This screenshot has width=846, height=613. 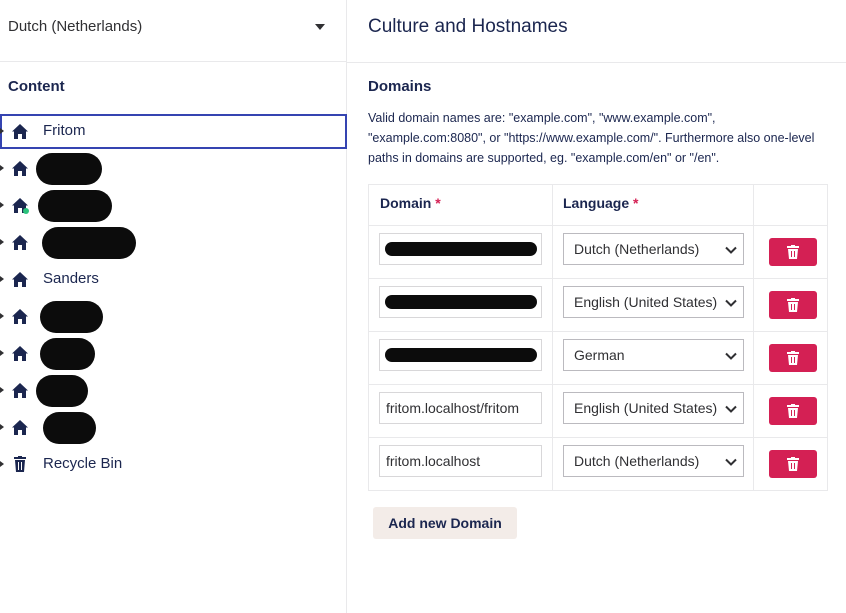 What do you see at coordinates (71, 278) in the screenshot?
I see `tree-item-label: Sanders` at bounding box center [71, 278].